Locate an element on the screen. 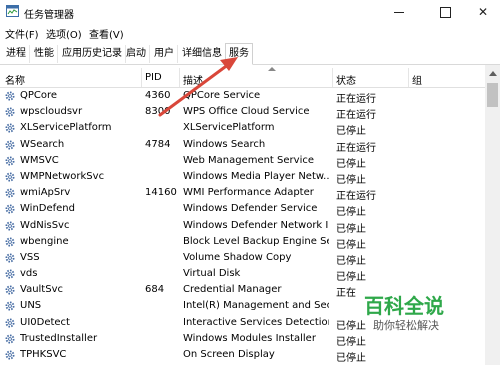  service-name: wbengine is located at coordinates (44, 241).